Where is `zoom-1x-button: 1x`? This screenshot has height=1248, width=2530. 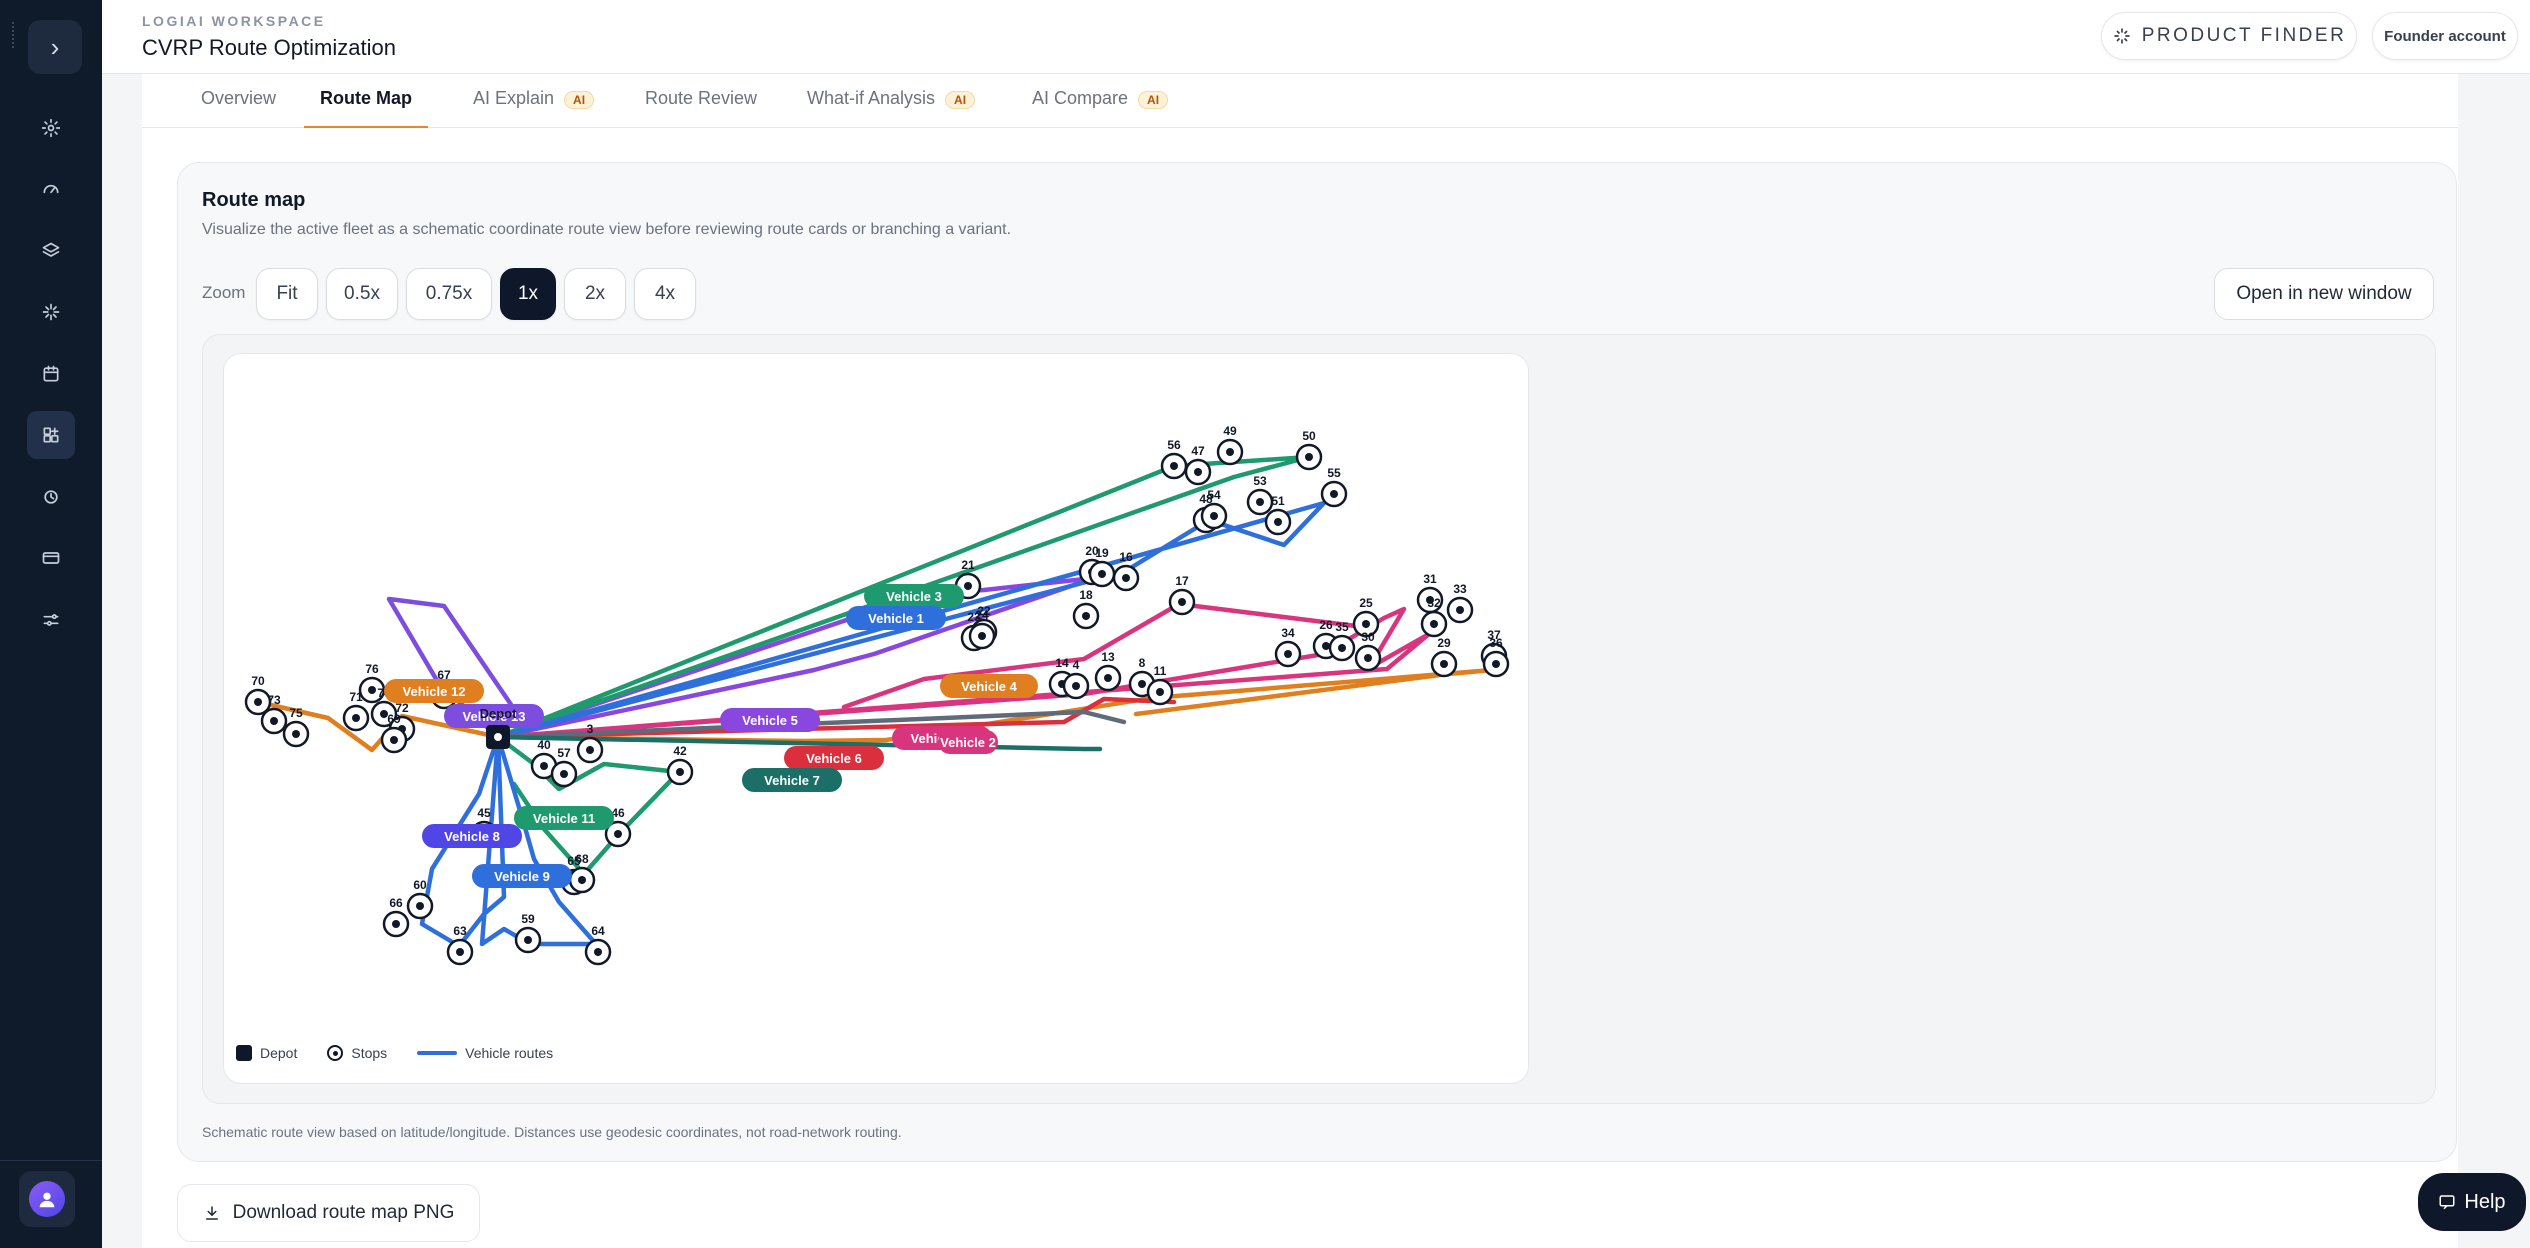
zoom-1x-button: 1x is located at coordinates (528, 294).